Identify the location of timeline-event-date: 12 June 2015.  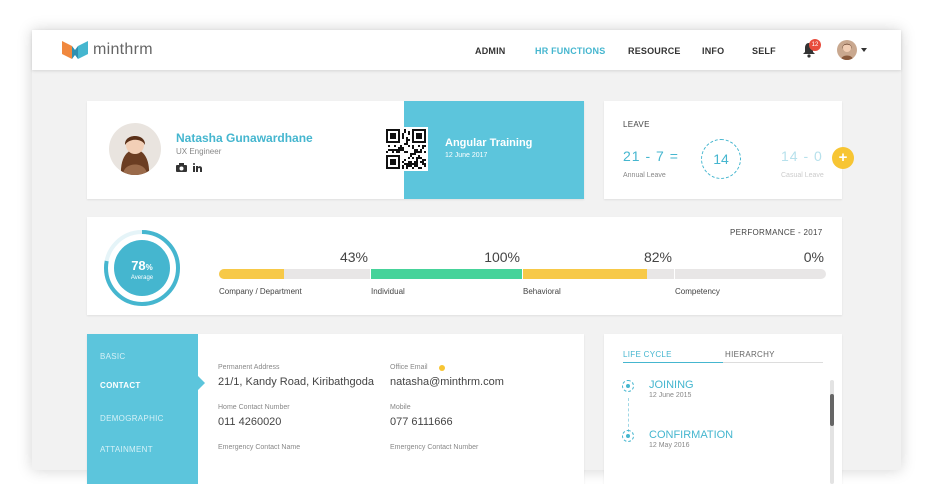
(670, 395).